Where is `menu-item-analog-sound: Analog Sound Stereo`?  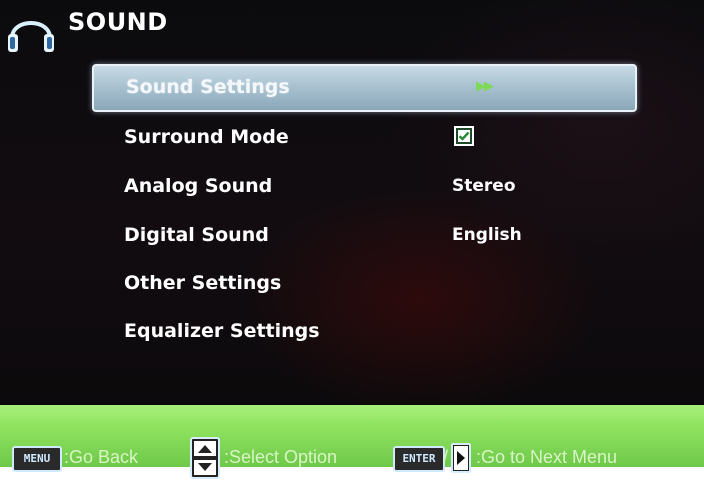
menu-item-analog-sound: Analog Sound Stereo is located at coordinates (362, 187).